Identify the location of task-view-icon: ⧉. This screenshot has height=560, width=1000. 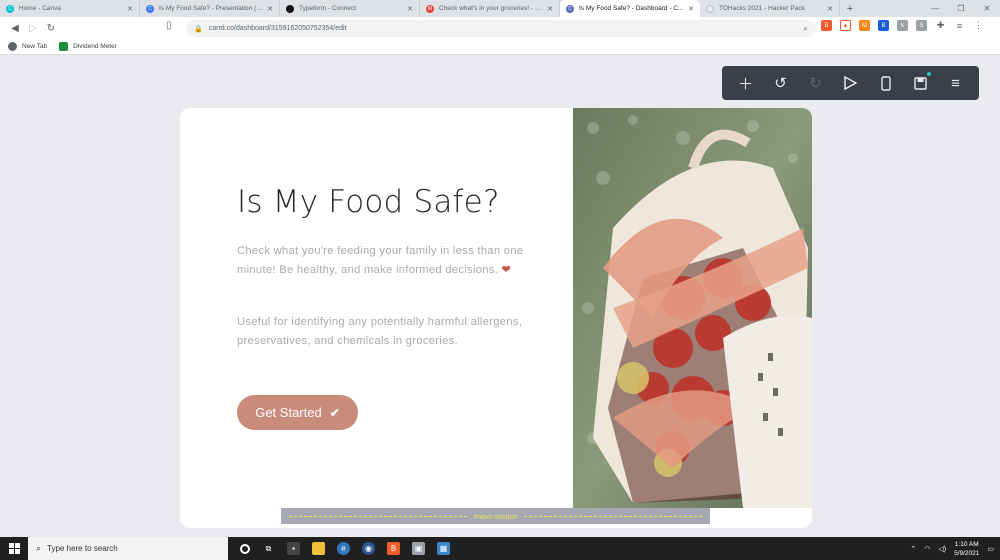
(268, 548).